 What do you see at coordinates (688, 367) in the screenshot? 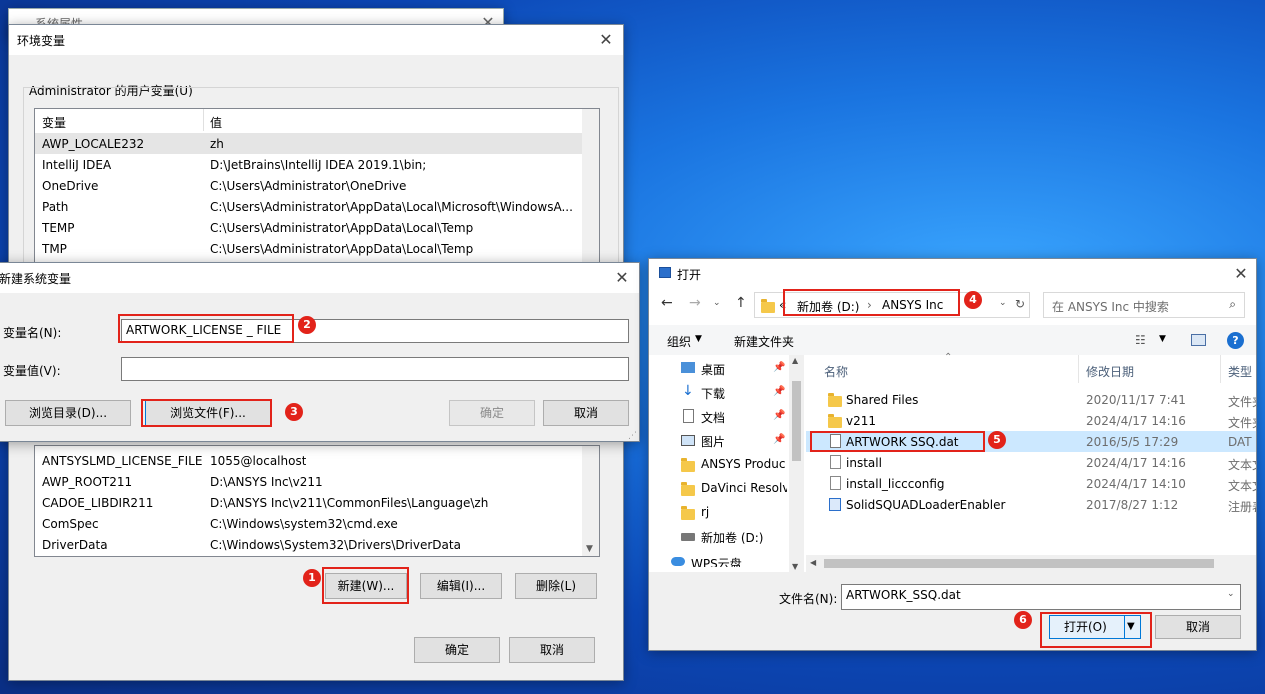
I see `desktop-icon` at bounding box center [688, 367].